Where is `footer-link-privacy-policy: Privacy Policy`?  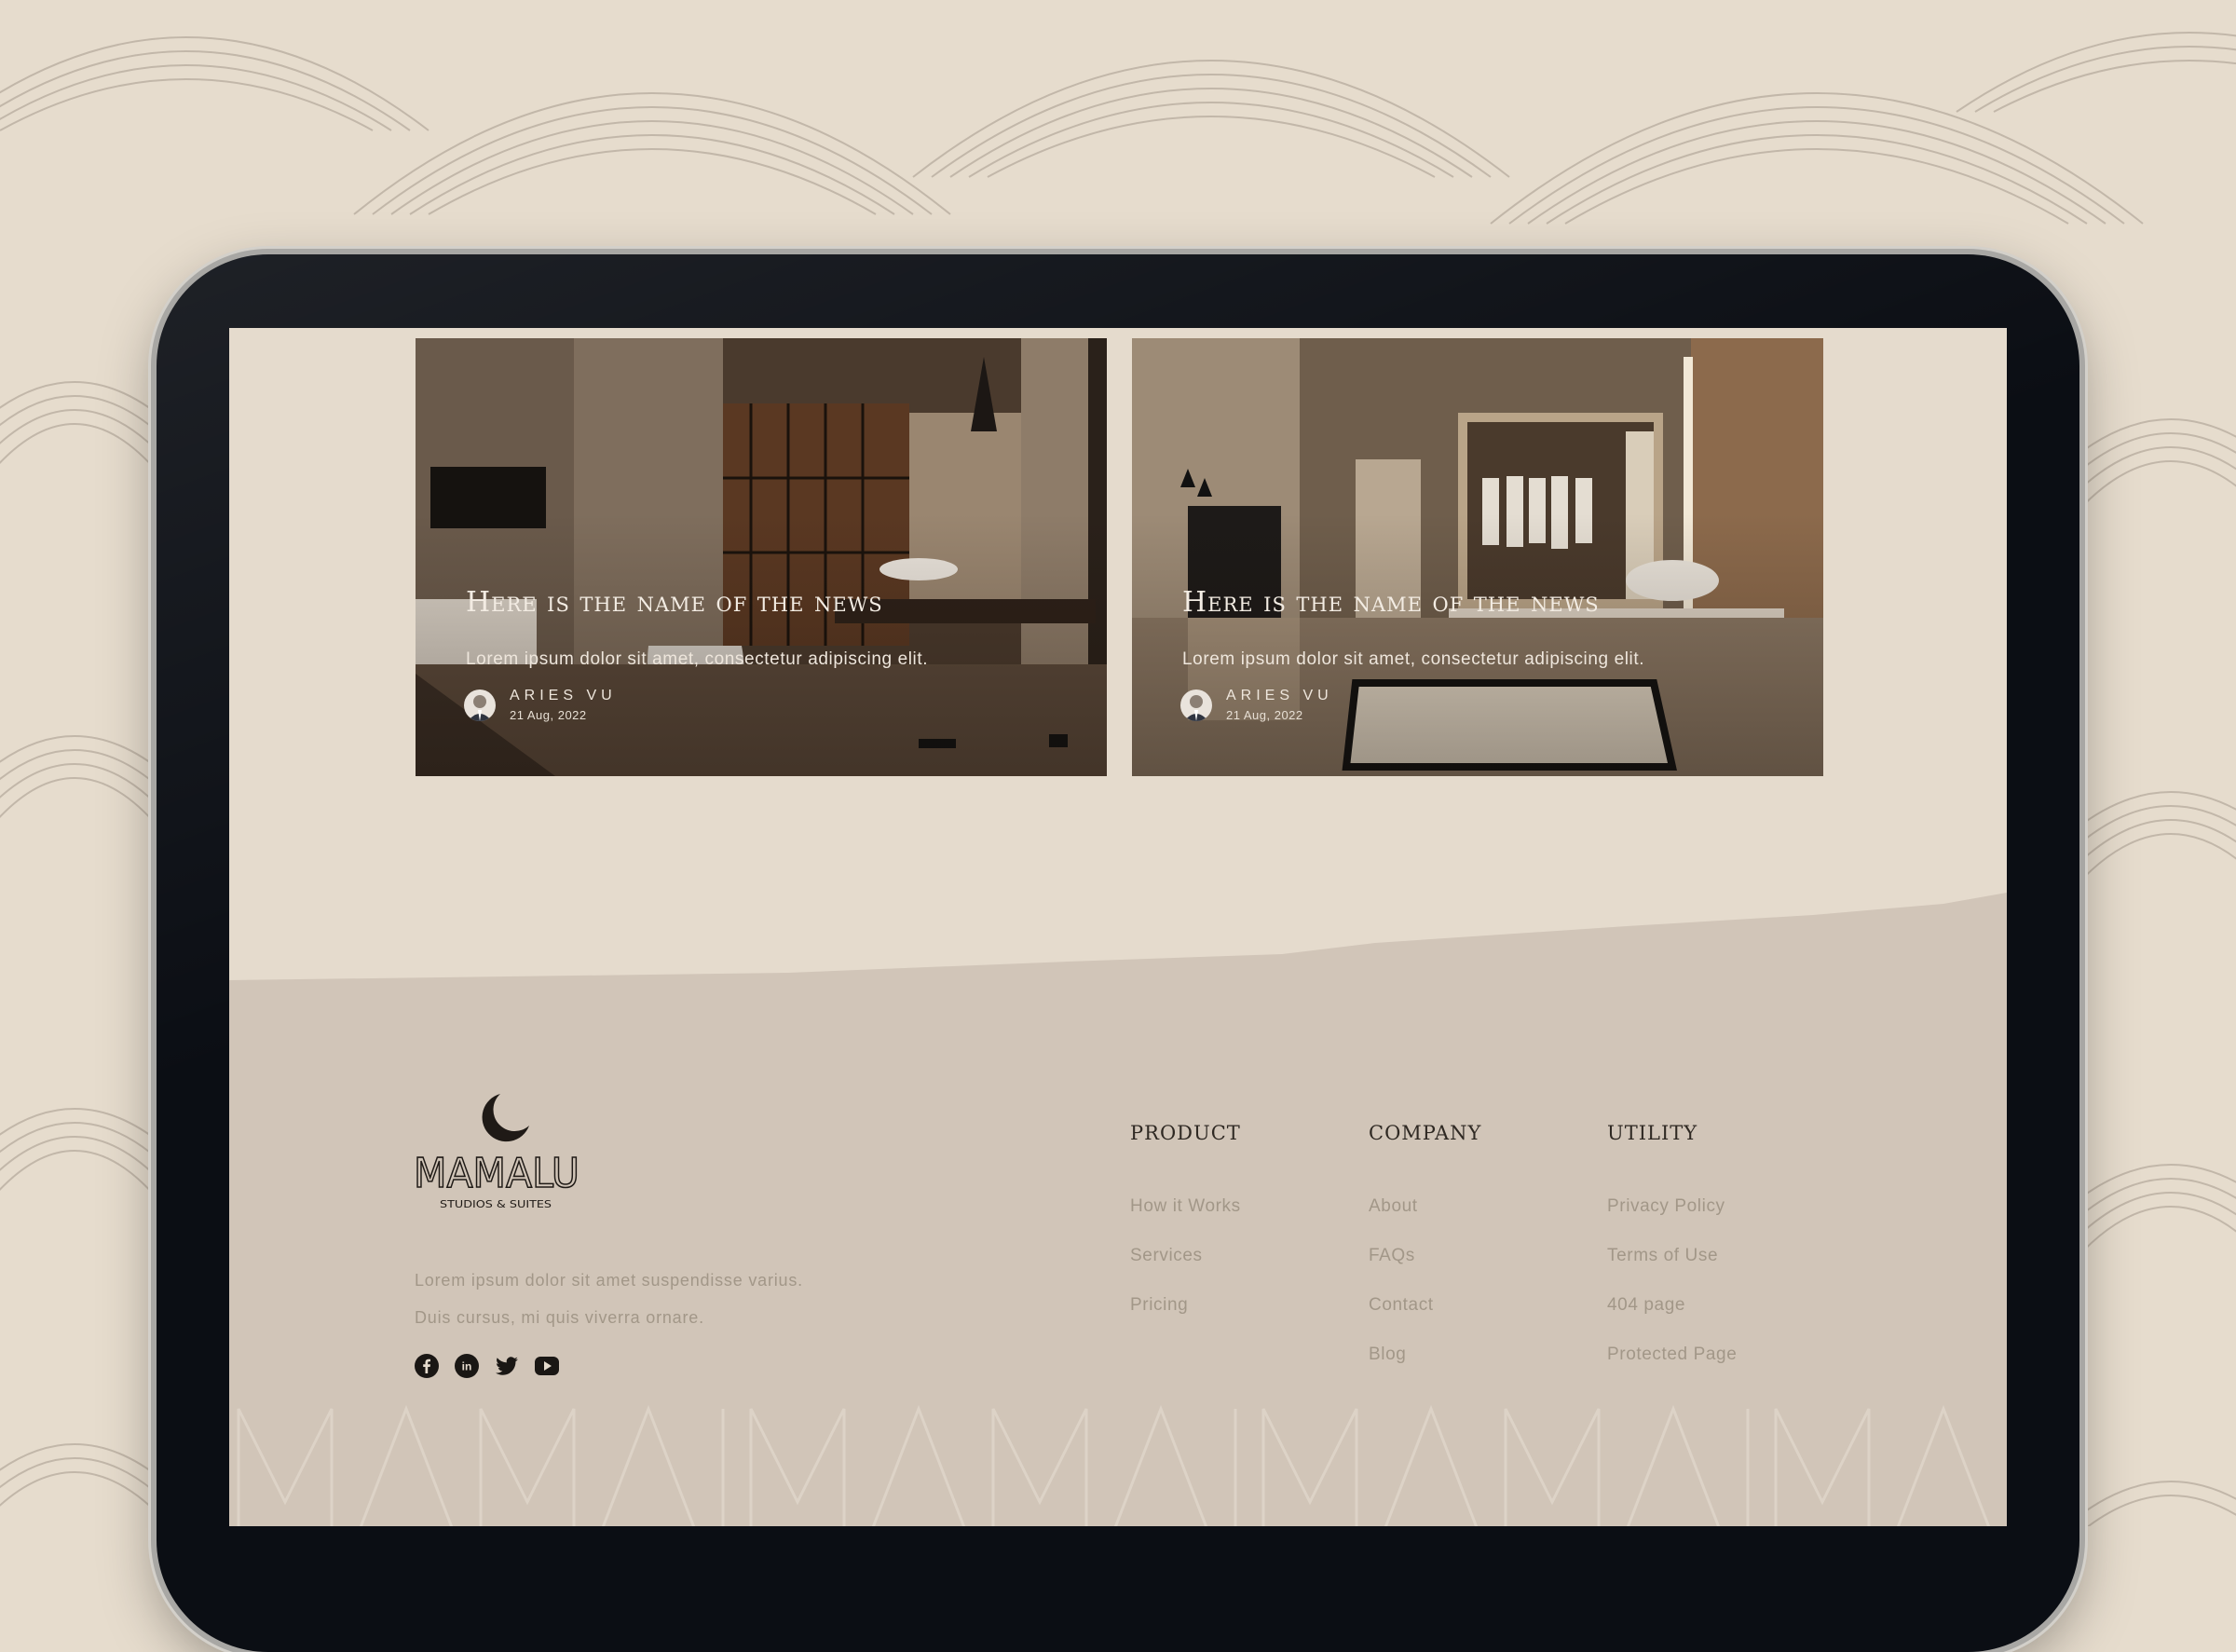 footer-link-privacy-policy: Privacy Policy is located at coordinates (1666, 1206).